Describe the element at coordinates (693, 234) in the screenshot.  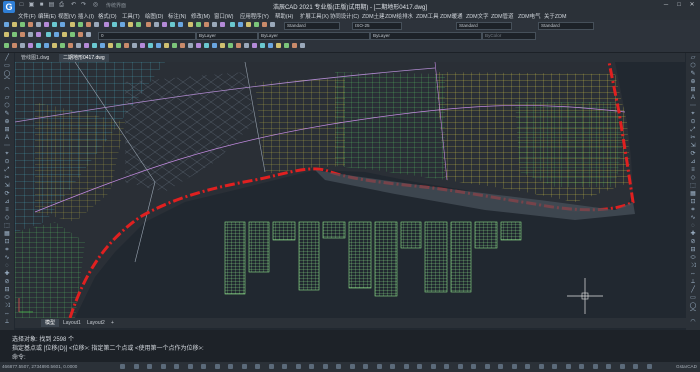
I see `modify-tool-icon-23: ✚` at that location.